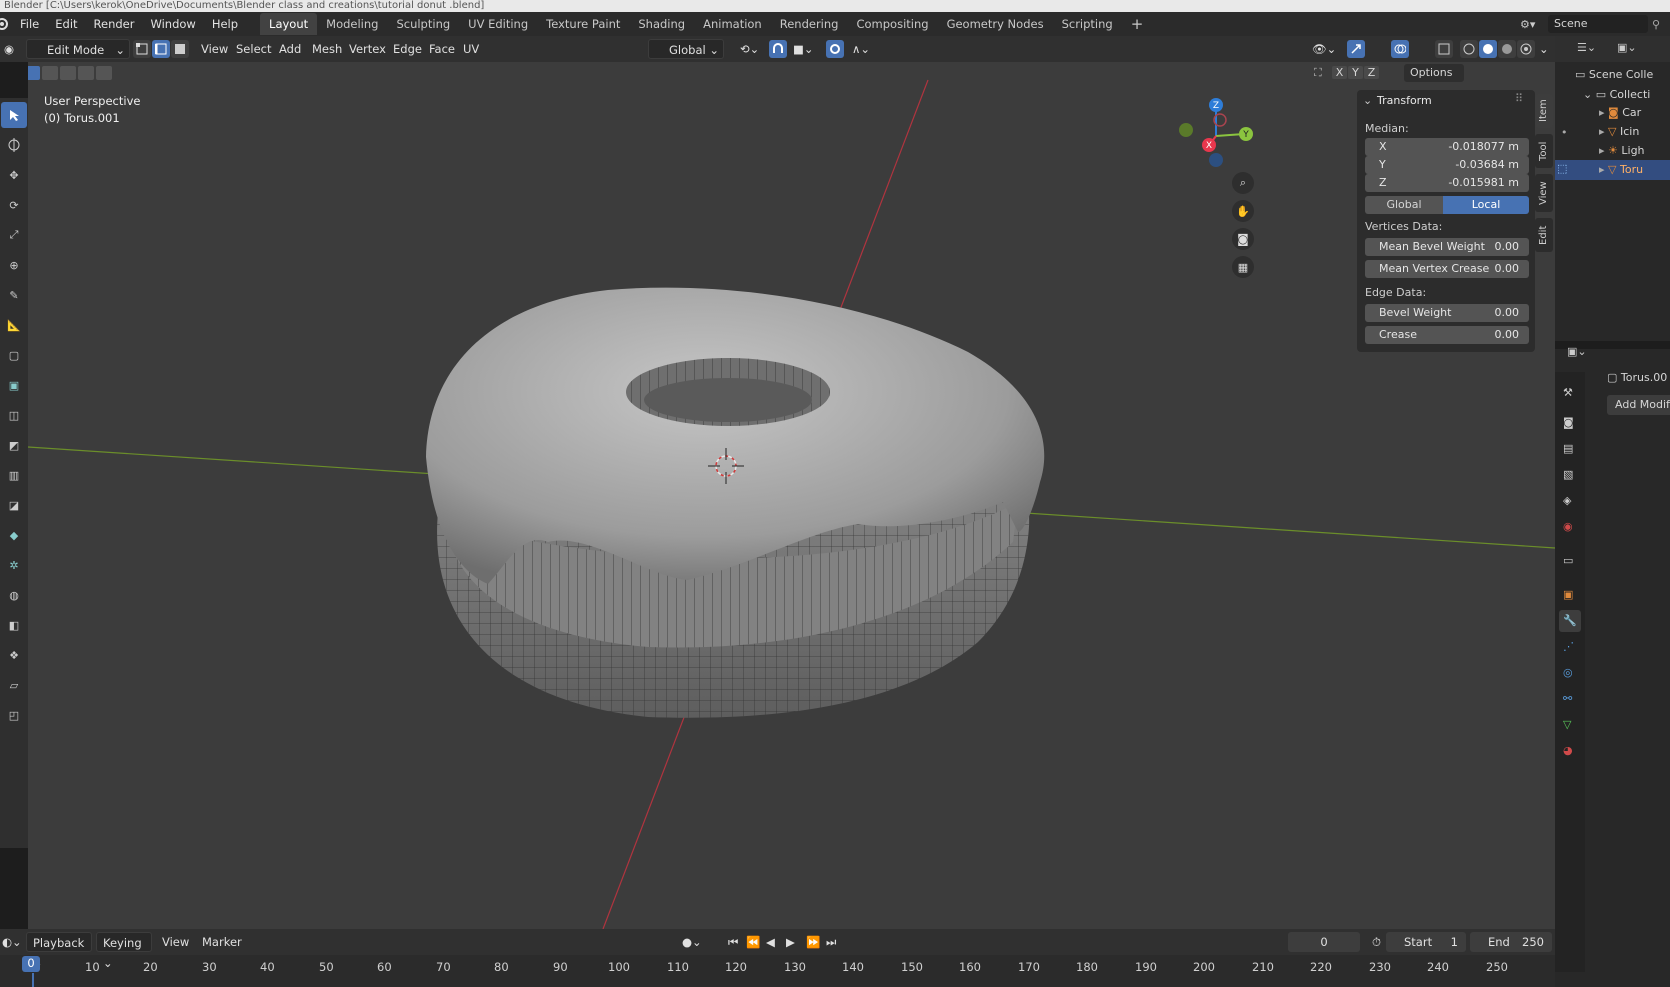  I want to click on tab-shading: Shading, so click(661, 24).